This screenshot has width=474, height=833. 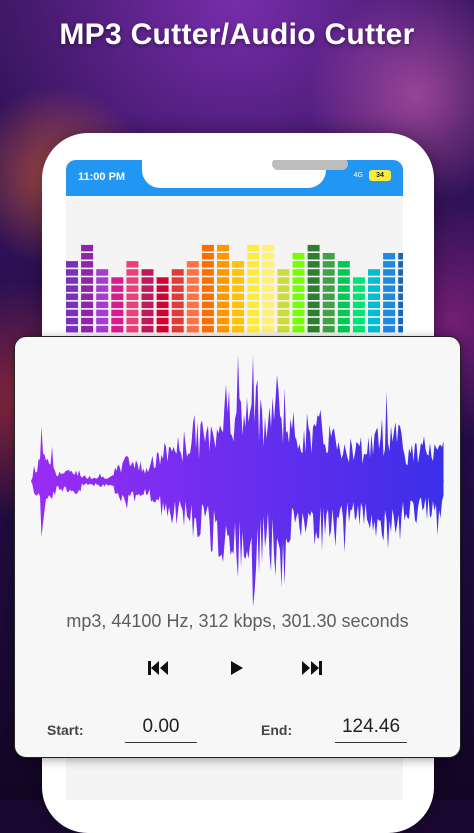 I want to click on playback-controls, so click(x=237, y=668).